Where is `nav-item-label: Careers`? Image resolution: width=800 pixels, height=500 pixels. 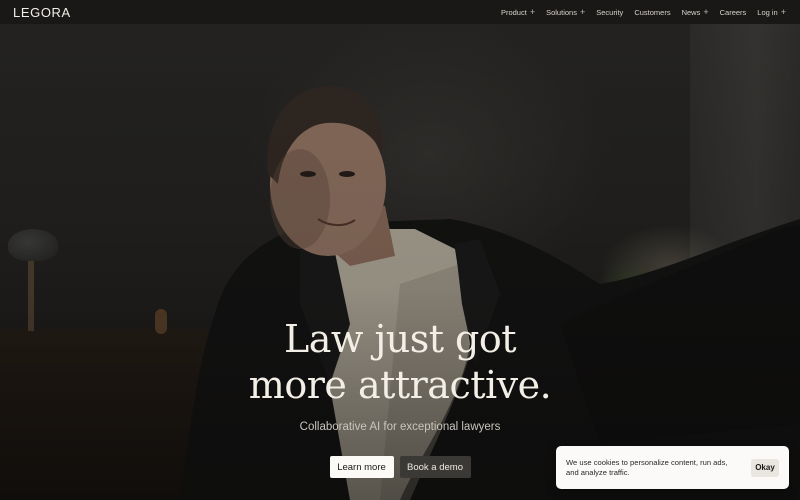
nav-item-label: Careers is located at coordinates (733, 12).